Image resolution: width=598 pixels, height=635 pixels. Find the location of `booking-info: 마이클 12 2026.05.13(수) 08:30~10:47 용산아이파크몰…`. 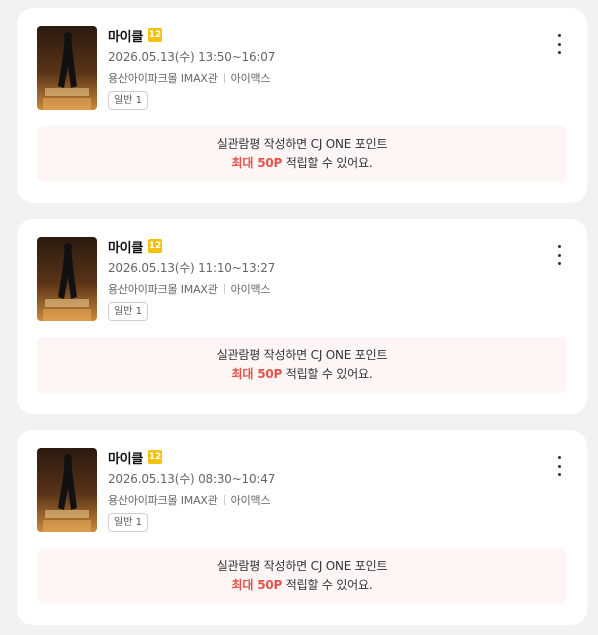

booking-info: 마이클 12 2026.05.13(수) 08:30~10:47 용산아이파크몰… is located at coordinates (191, 490).